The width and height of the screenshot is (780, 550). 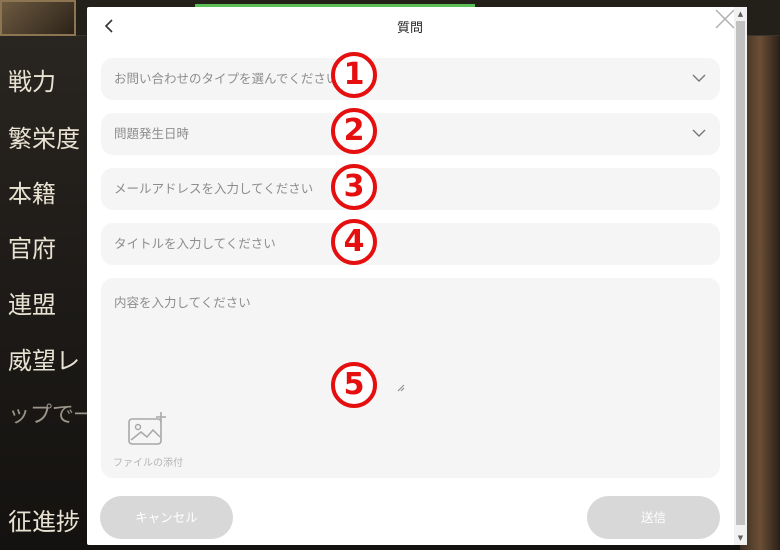 What do you see at coordinates (32, 305) in the screenshot?
I see `menu-item-alliance: 連盟` at bounding box center [32, 305].